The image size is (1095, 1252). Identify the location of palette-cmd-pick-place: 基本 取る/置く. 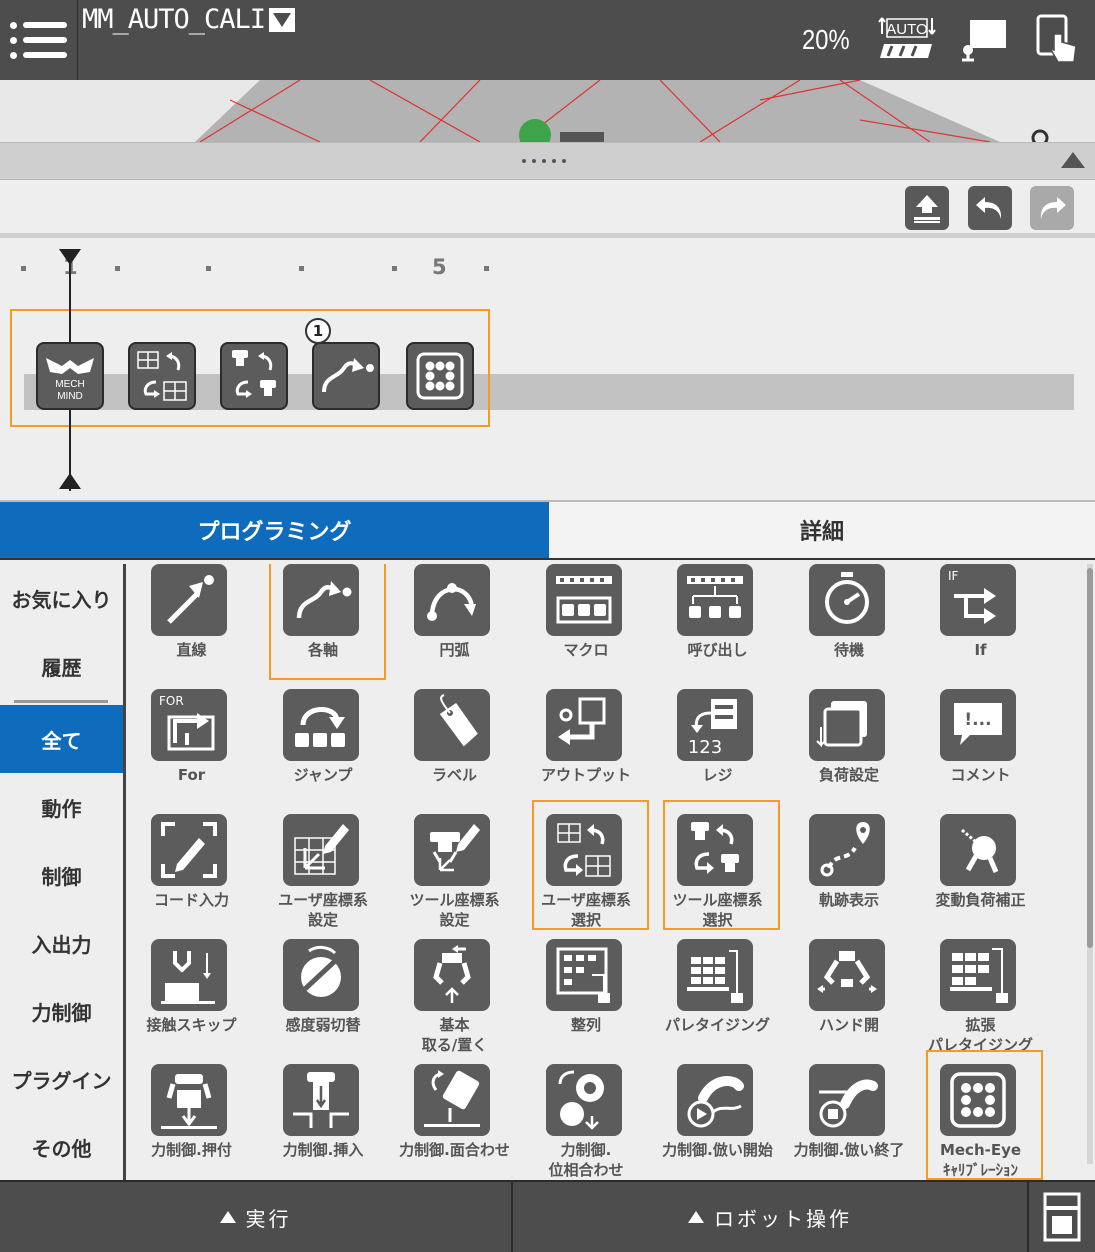
(454, 1001).